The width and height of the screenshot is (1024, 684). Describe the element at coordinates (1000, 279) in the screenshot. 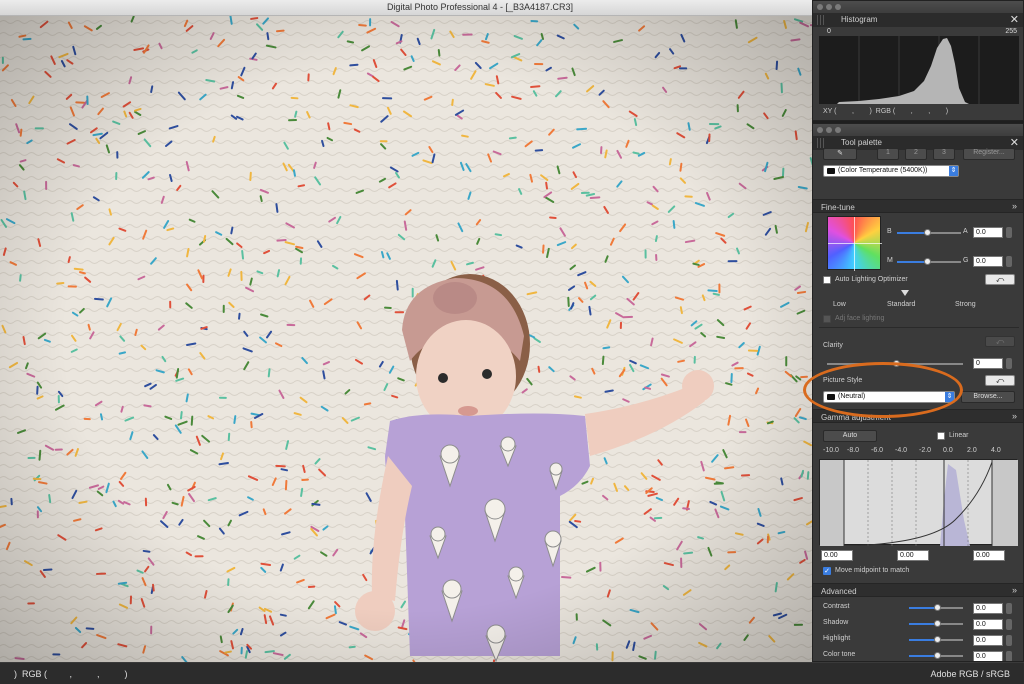

I see `alo-undo-button: ⤺` at that location.